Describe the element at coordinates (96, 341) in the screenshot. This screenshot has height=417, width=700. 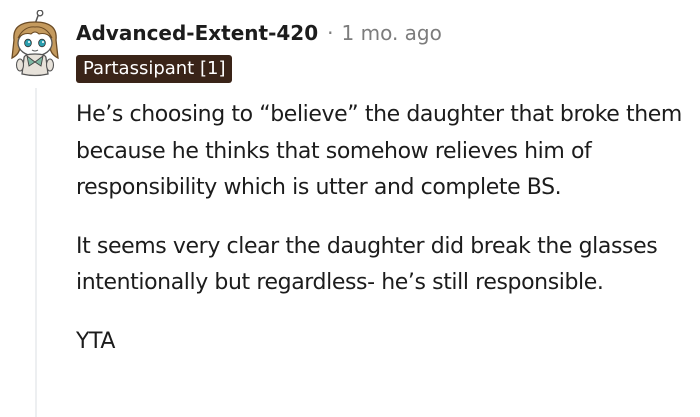
I see `comment-paragraph-3: YTA` at that location.